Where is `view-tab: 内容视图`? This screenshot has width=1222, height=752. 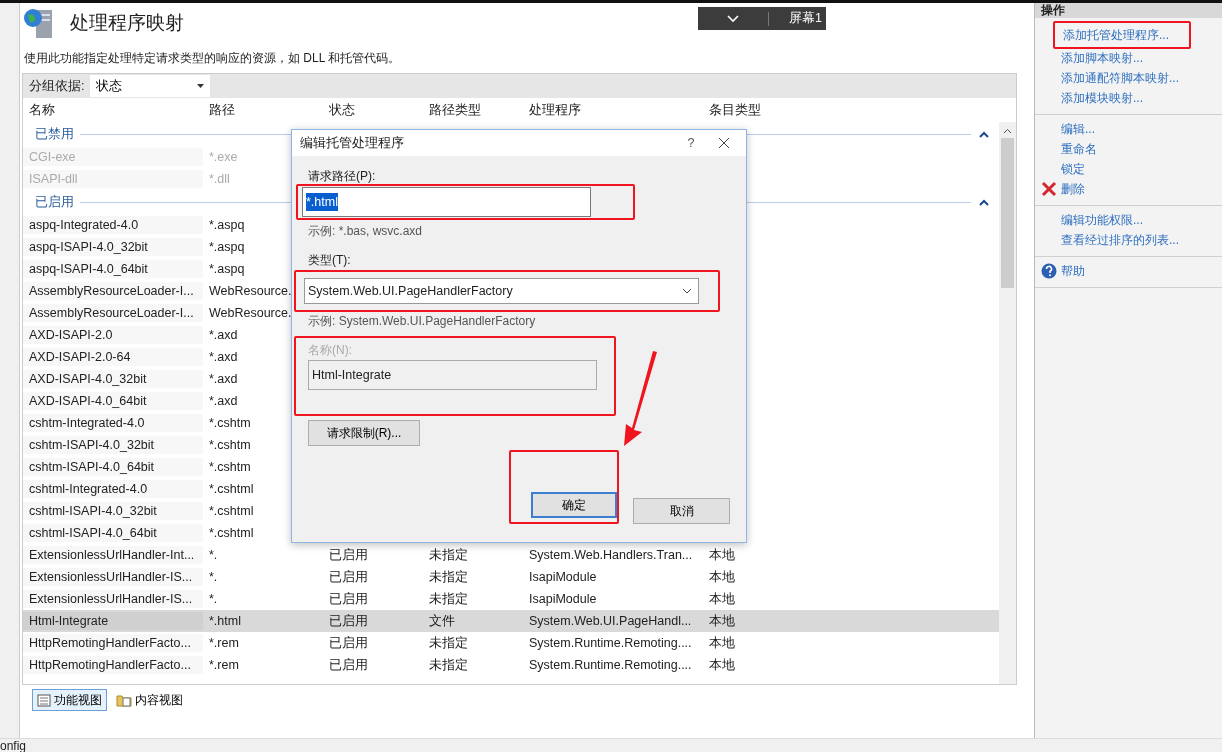
view-tab: 内容视图 is located at coordinates (149, 700).